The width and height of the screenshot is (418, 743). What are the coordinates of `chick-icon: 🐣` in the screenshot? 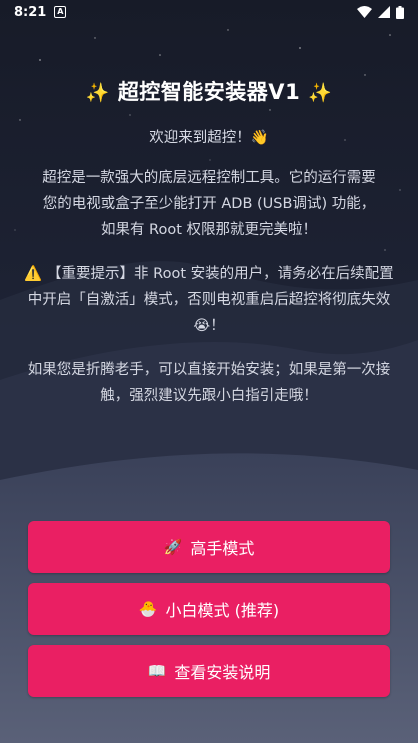 It's located at (148, 609).